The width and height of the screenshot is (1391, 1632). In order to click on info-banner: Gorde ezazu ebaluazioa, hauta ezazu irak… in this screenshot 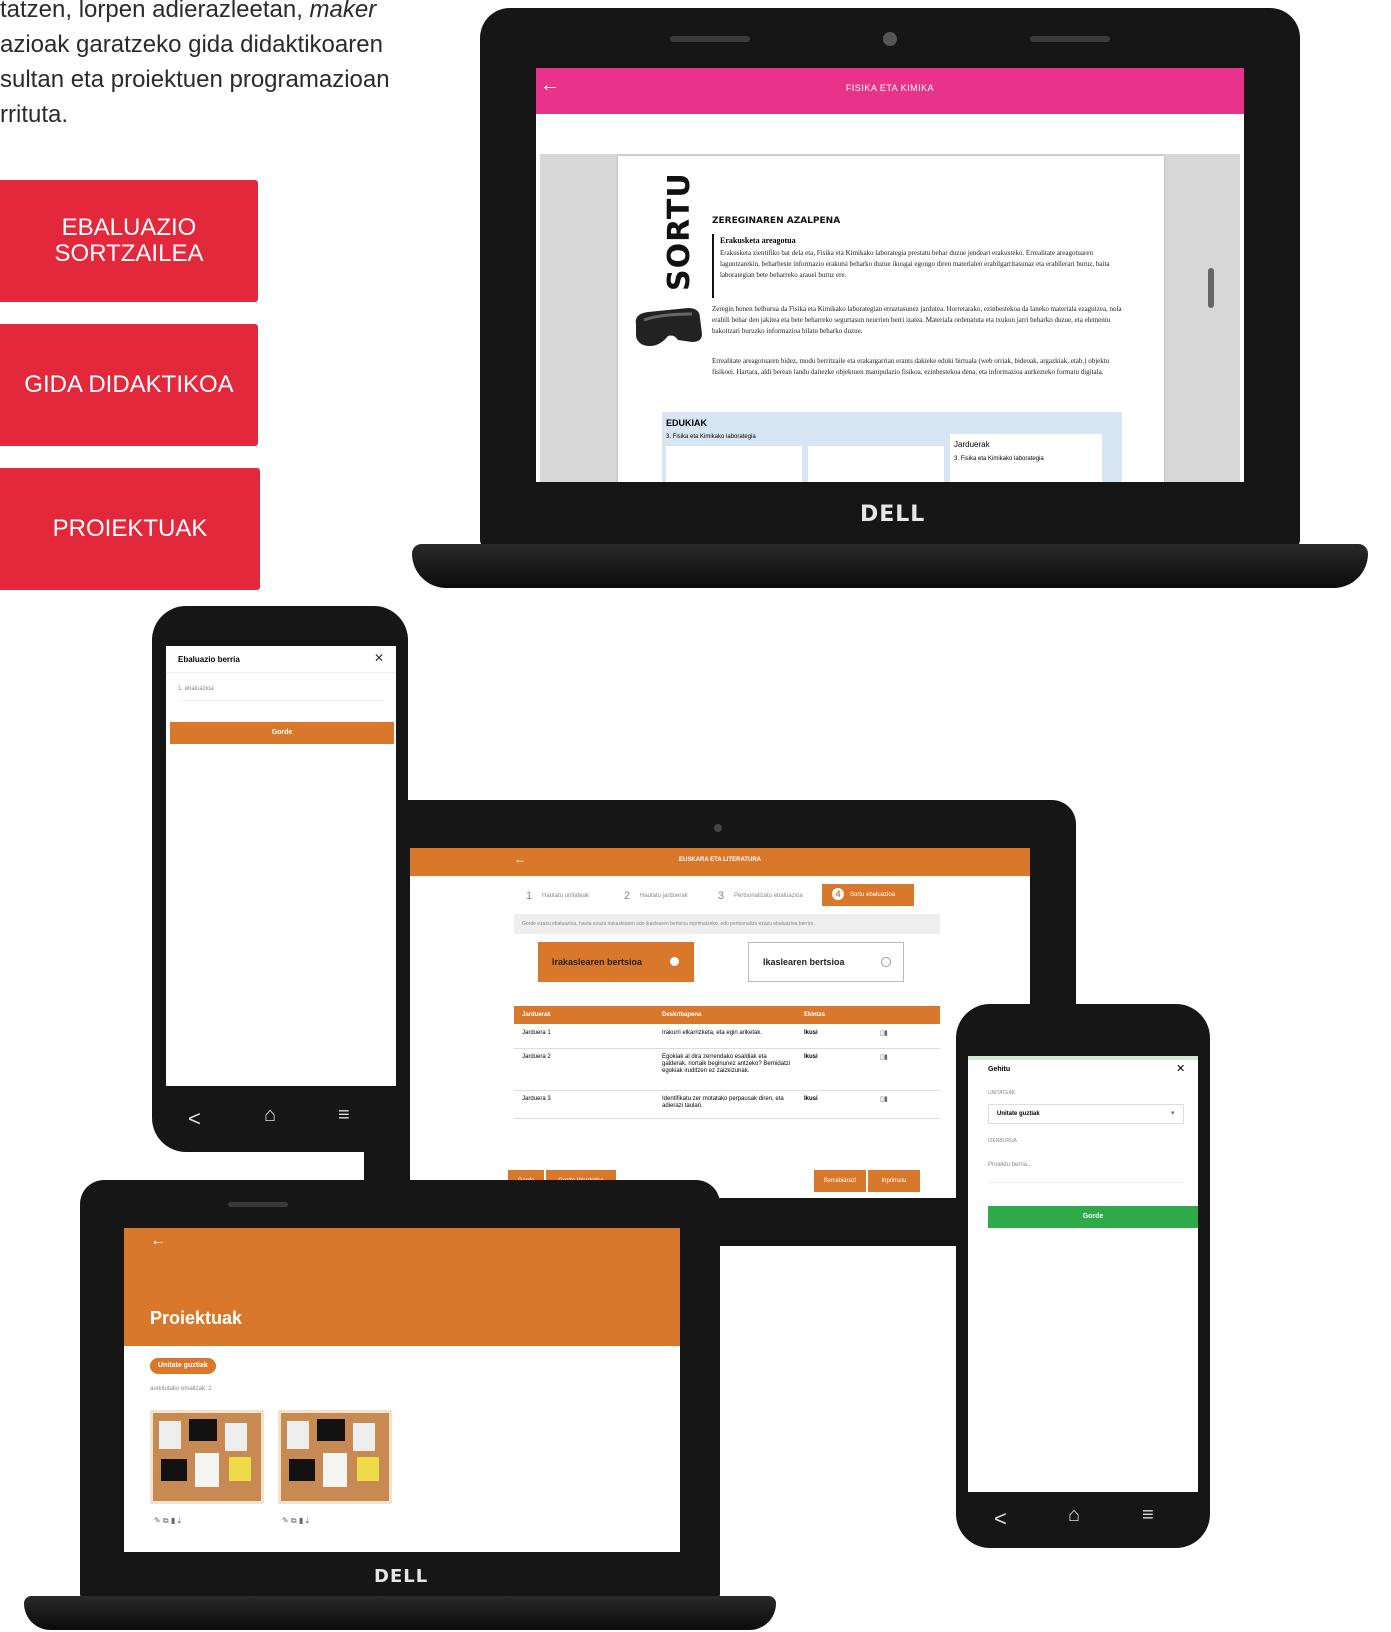, I will do `click(727, 924)`.